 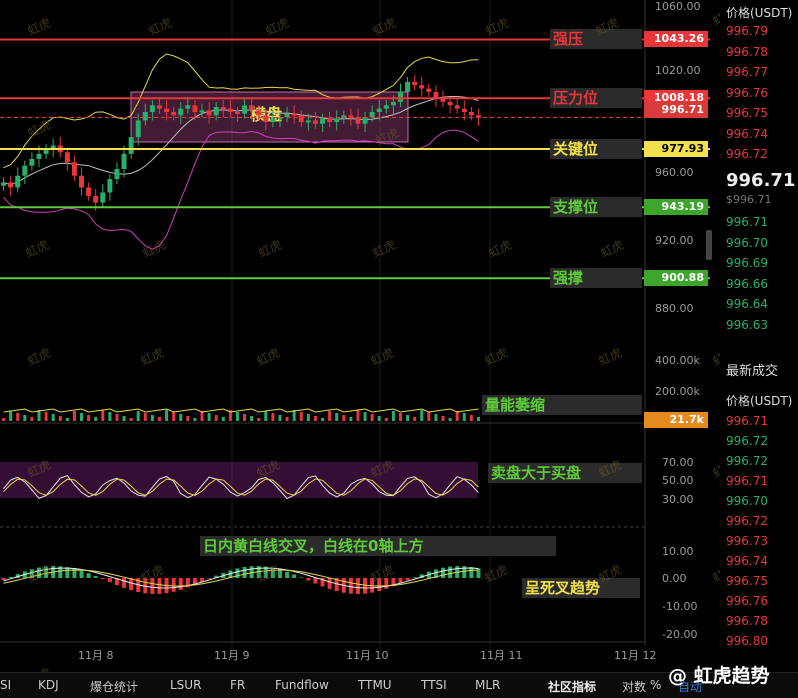 I want to click on volume-annotation: 量能萎缩, so click(x=562, y=405).